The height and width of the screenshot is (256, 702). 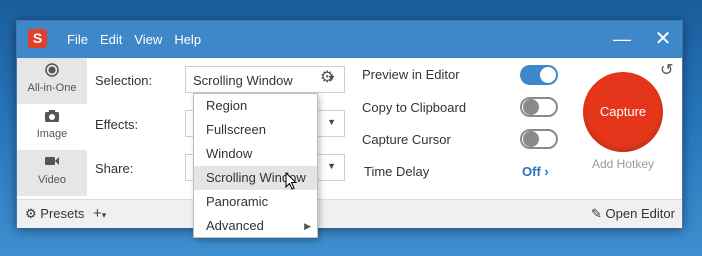 What do you see at coordinates (539, 75) in the screenshot?
I see `preview-in-editor-toggle` at bounding box center [539, 75].